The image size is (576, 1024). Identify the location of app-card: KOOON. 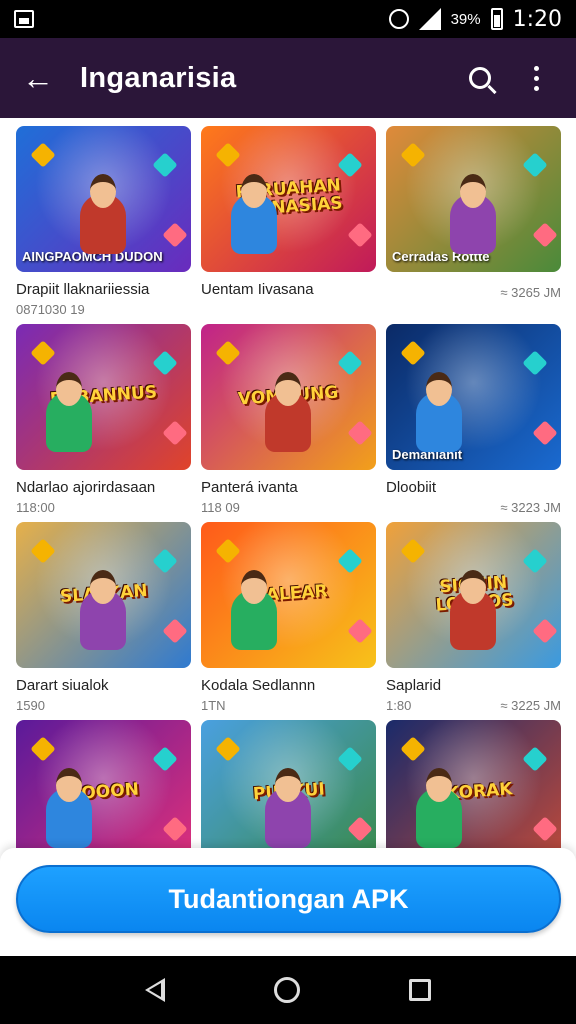
(103, 787).